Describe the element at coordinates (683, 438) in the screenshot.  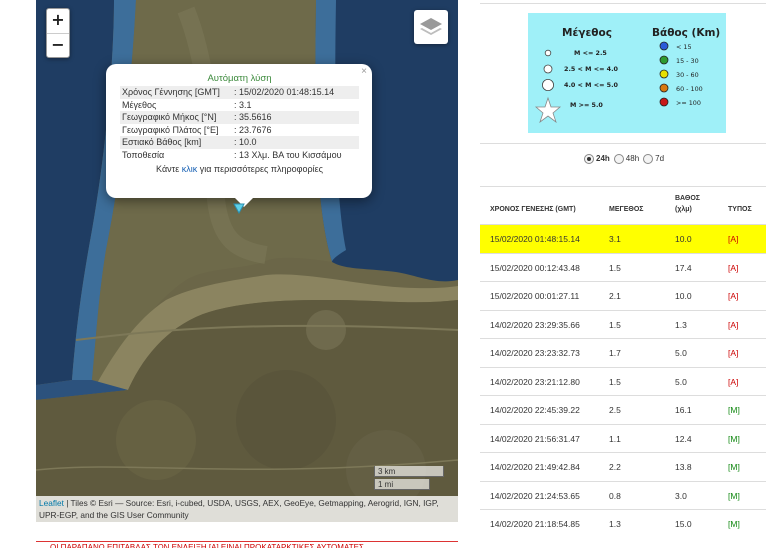
I see `cell-depth: 12.4` at that location.